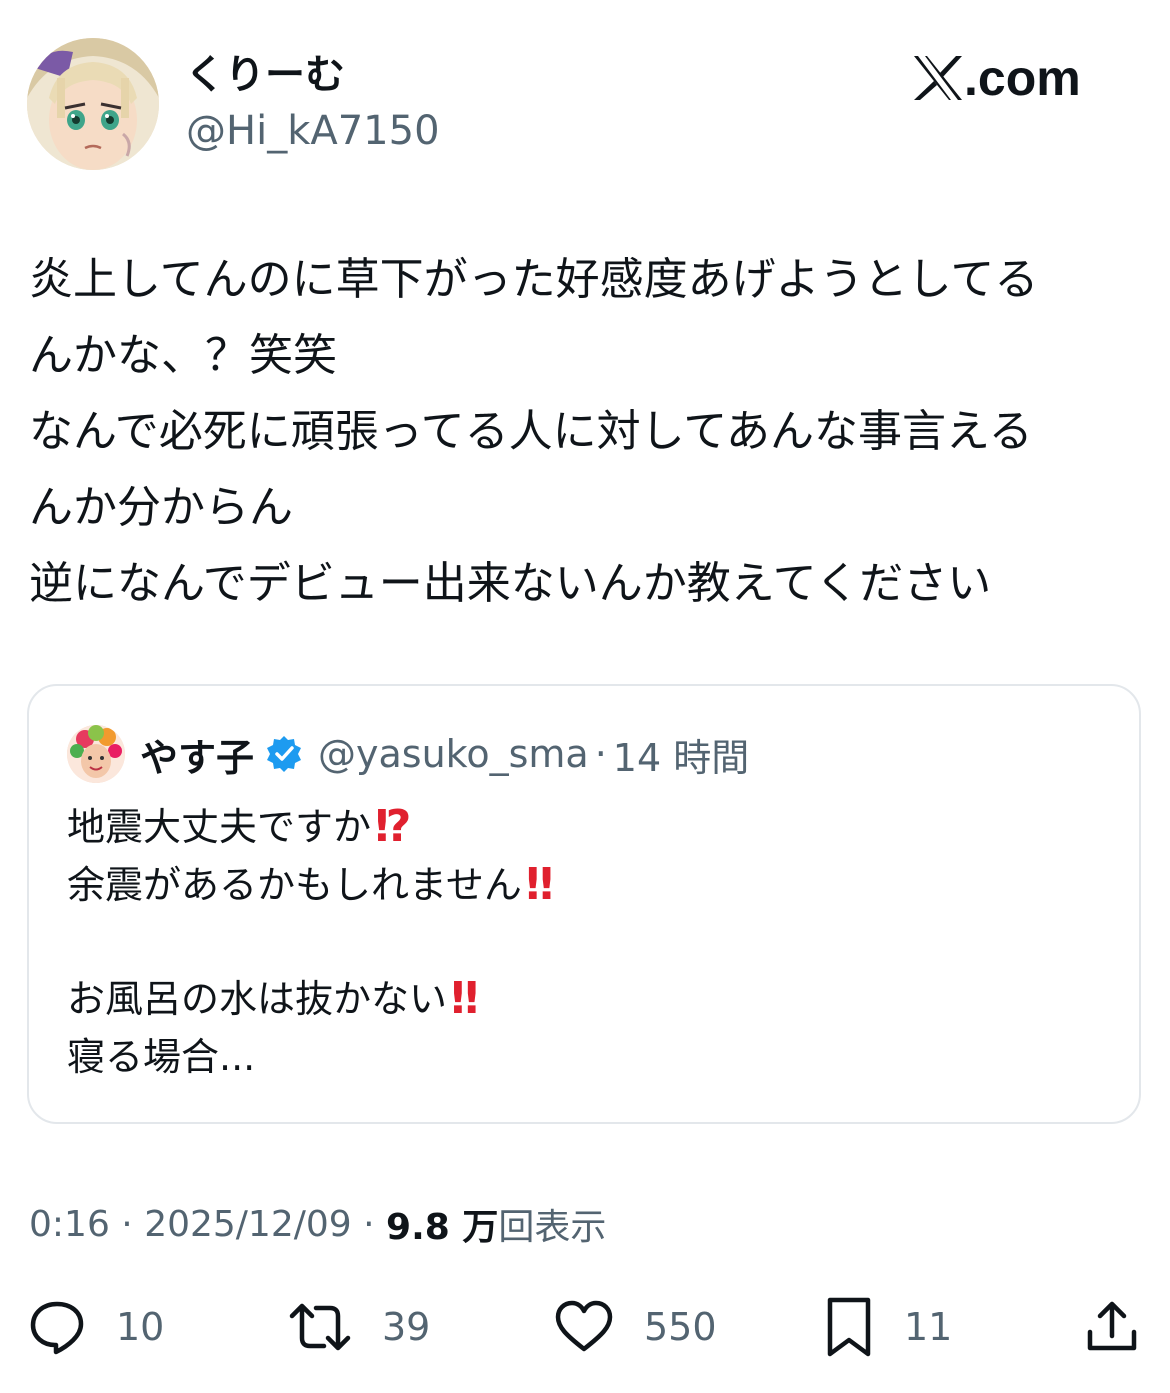 Image resolution: width=1170 pixels, height=1393 pixels. I want to click on action-bar: 10 39 550 11, so click(585, 1327).